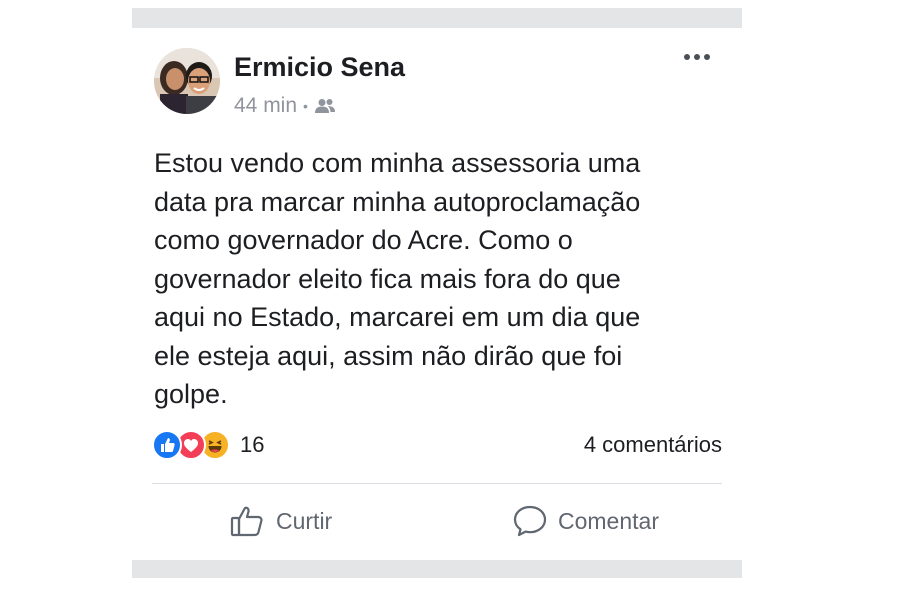 This screenshot has height=600, width=900. Describe the element at coordinates (246, 521) in the screenshot. I see `thumbs-up-icon` at that location.